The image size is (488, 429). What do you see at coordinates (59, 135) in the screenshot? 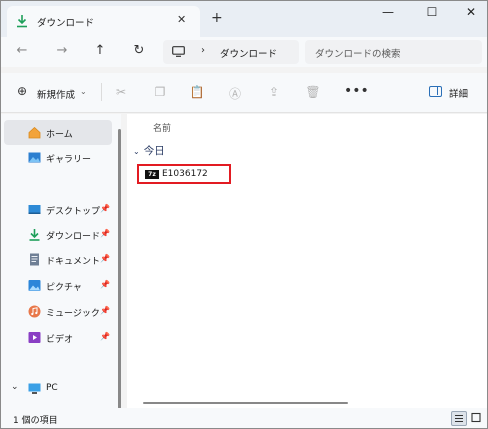
I see `sidebar-item-label: ホーム` at bounding box center [59, 135].